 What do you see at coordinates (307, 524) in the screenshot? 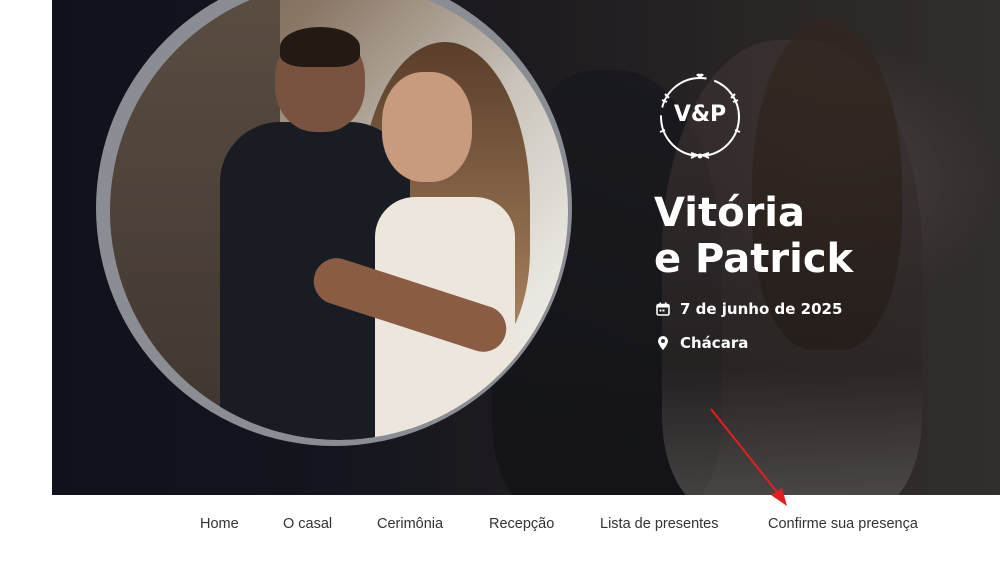
I see `nav-item-o-casal: O casal` at bounding box center [307, 524].